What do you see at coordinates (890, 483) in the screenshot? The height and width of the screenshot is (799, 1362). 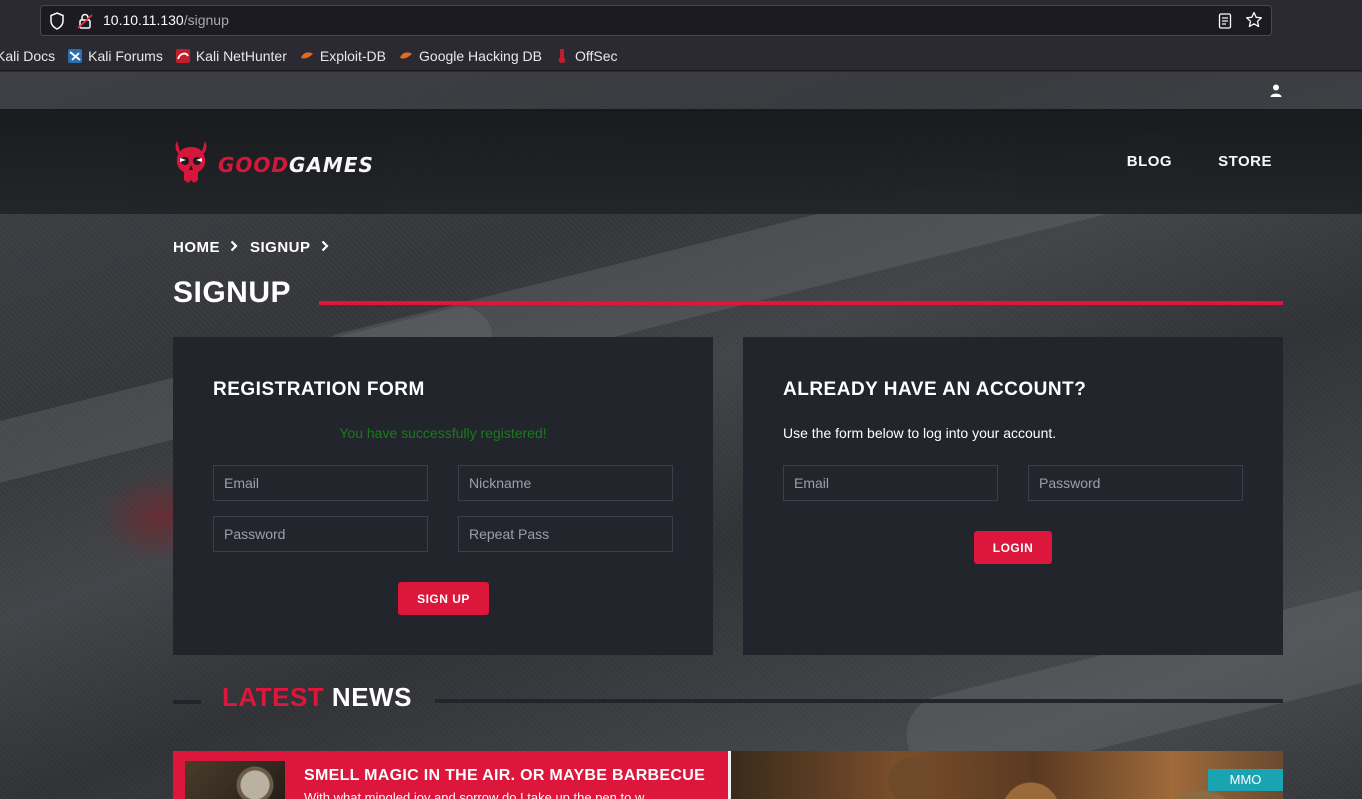 I see `login-email-input` at bounding box center [890, 483].